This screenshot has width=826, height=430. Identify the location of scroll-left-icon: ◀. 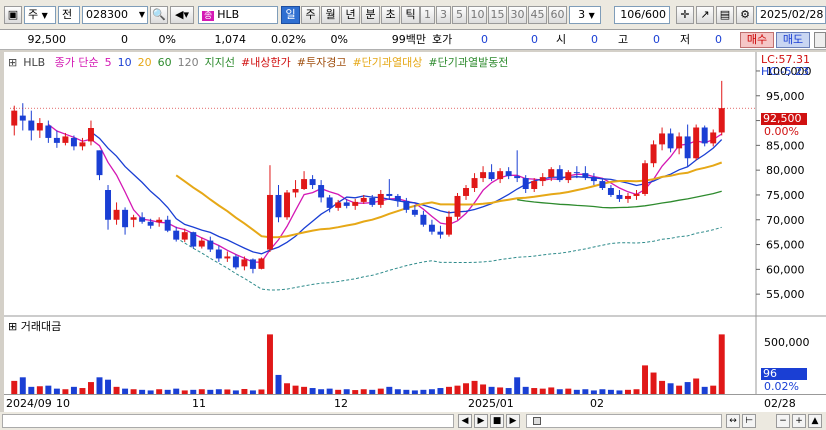
(465, 421).